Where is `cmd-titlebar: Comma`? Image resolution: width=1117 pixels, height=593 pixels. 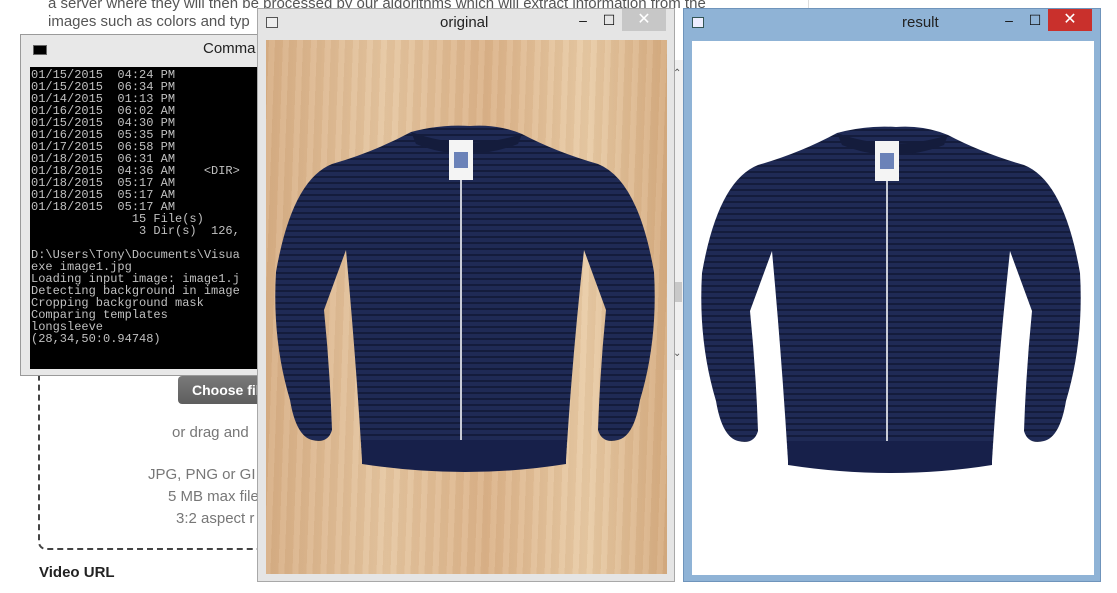
cmd-titlebar: Comma is located at coordinates (145, 49).